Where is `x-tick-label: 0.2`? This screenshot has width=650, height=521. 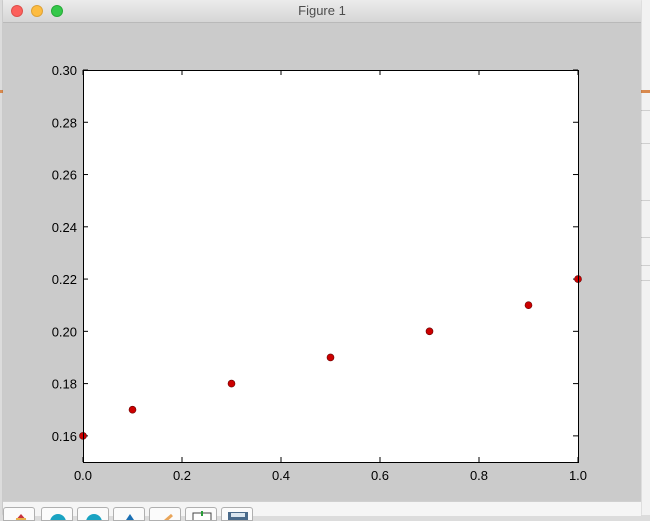 x-tick-label: 0.2 is located at coordinates (182, 475).